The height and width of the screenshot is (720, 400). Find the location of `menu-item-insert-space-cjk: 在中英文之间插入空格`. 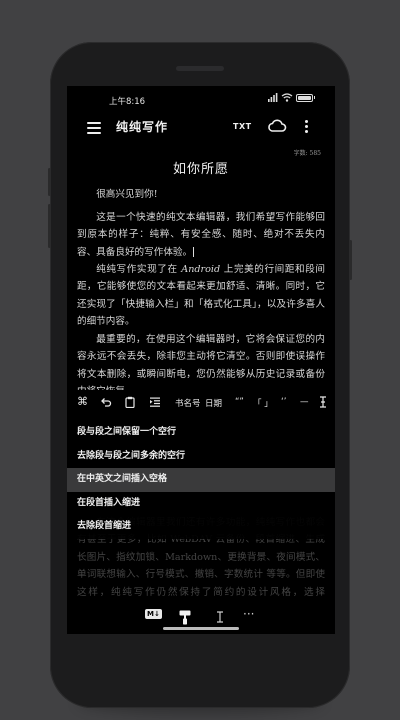

menu-item-insert-space-cjk: 在中英文之间插入空格 is located at coordinates (201, 480).